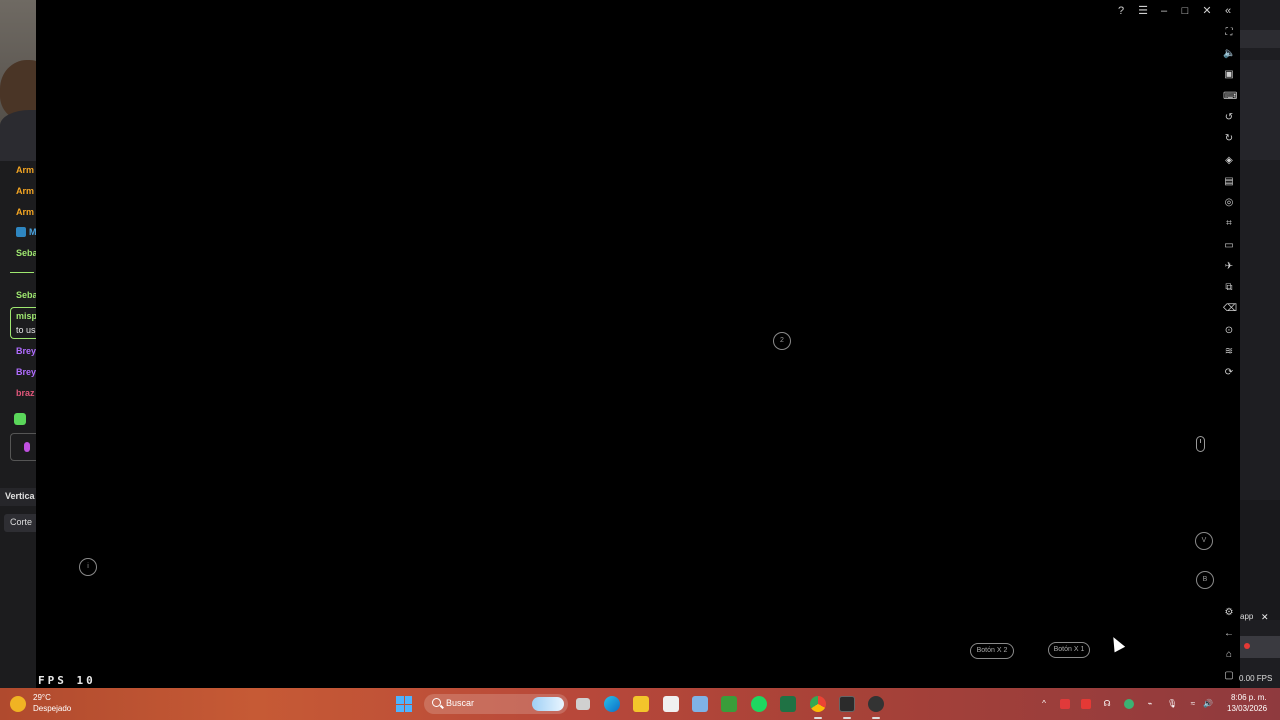  I want to click on chat-username: braz, so click(25, 393).